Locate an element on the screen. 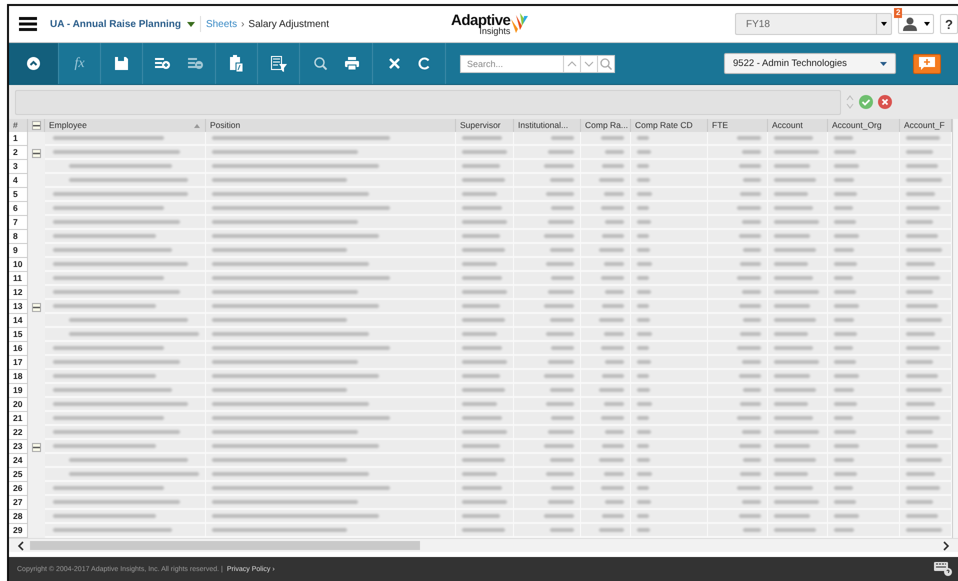 The image size is (958, 581). search-button is located at coordinates (606, 63).